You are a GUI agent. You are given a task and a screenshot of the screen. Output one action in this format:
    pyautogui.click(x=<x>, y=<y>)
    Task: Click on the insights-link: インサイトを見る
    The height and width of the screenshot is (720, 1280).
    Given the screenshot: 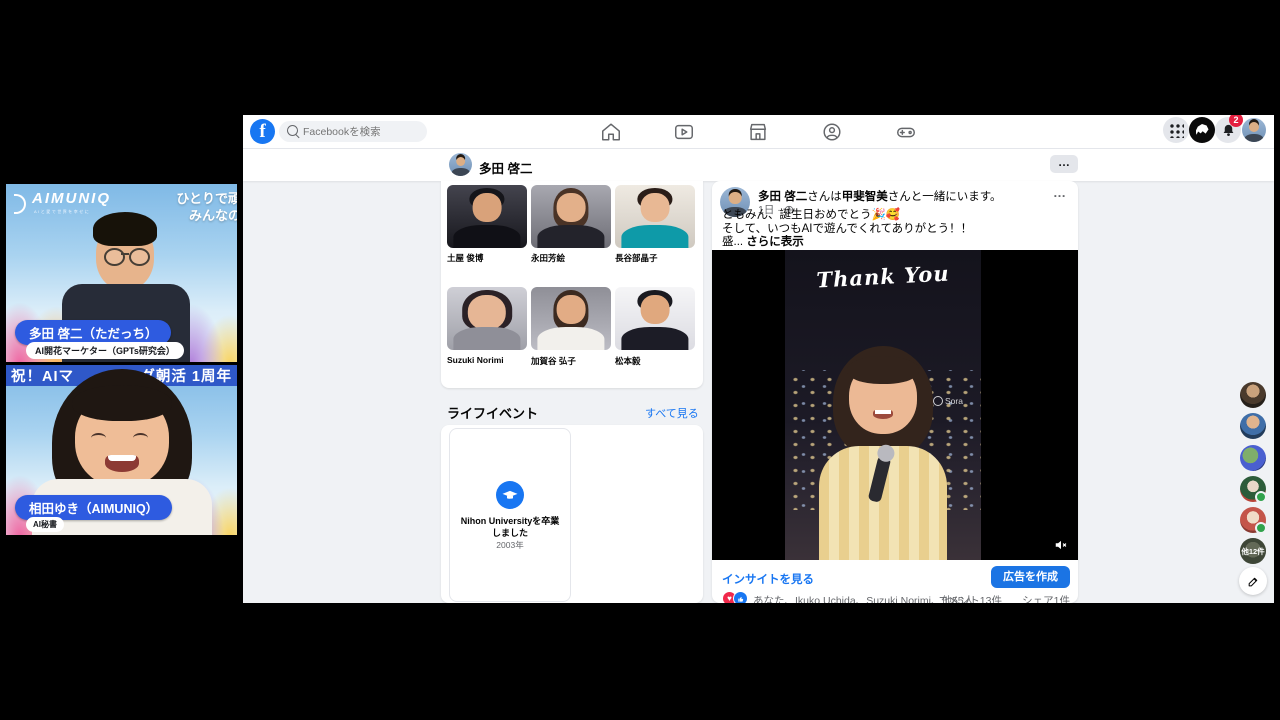 What is the action you would take?
    pyautogui.click(x=768, y=579)
    